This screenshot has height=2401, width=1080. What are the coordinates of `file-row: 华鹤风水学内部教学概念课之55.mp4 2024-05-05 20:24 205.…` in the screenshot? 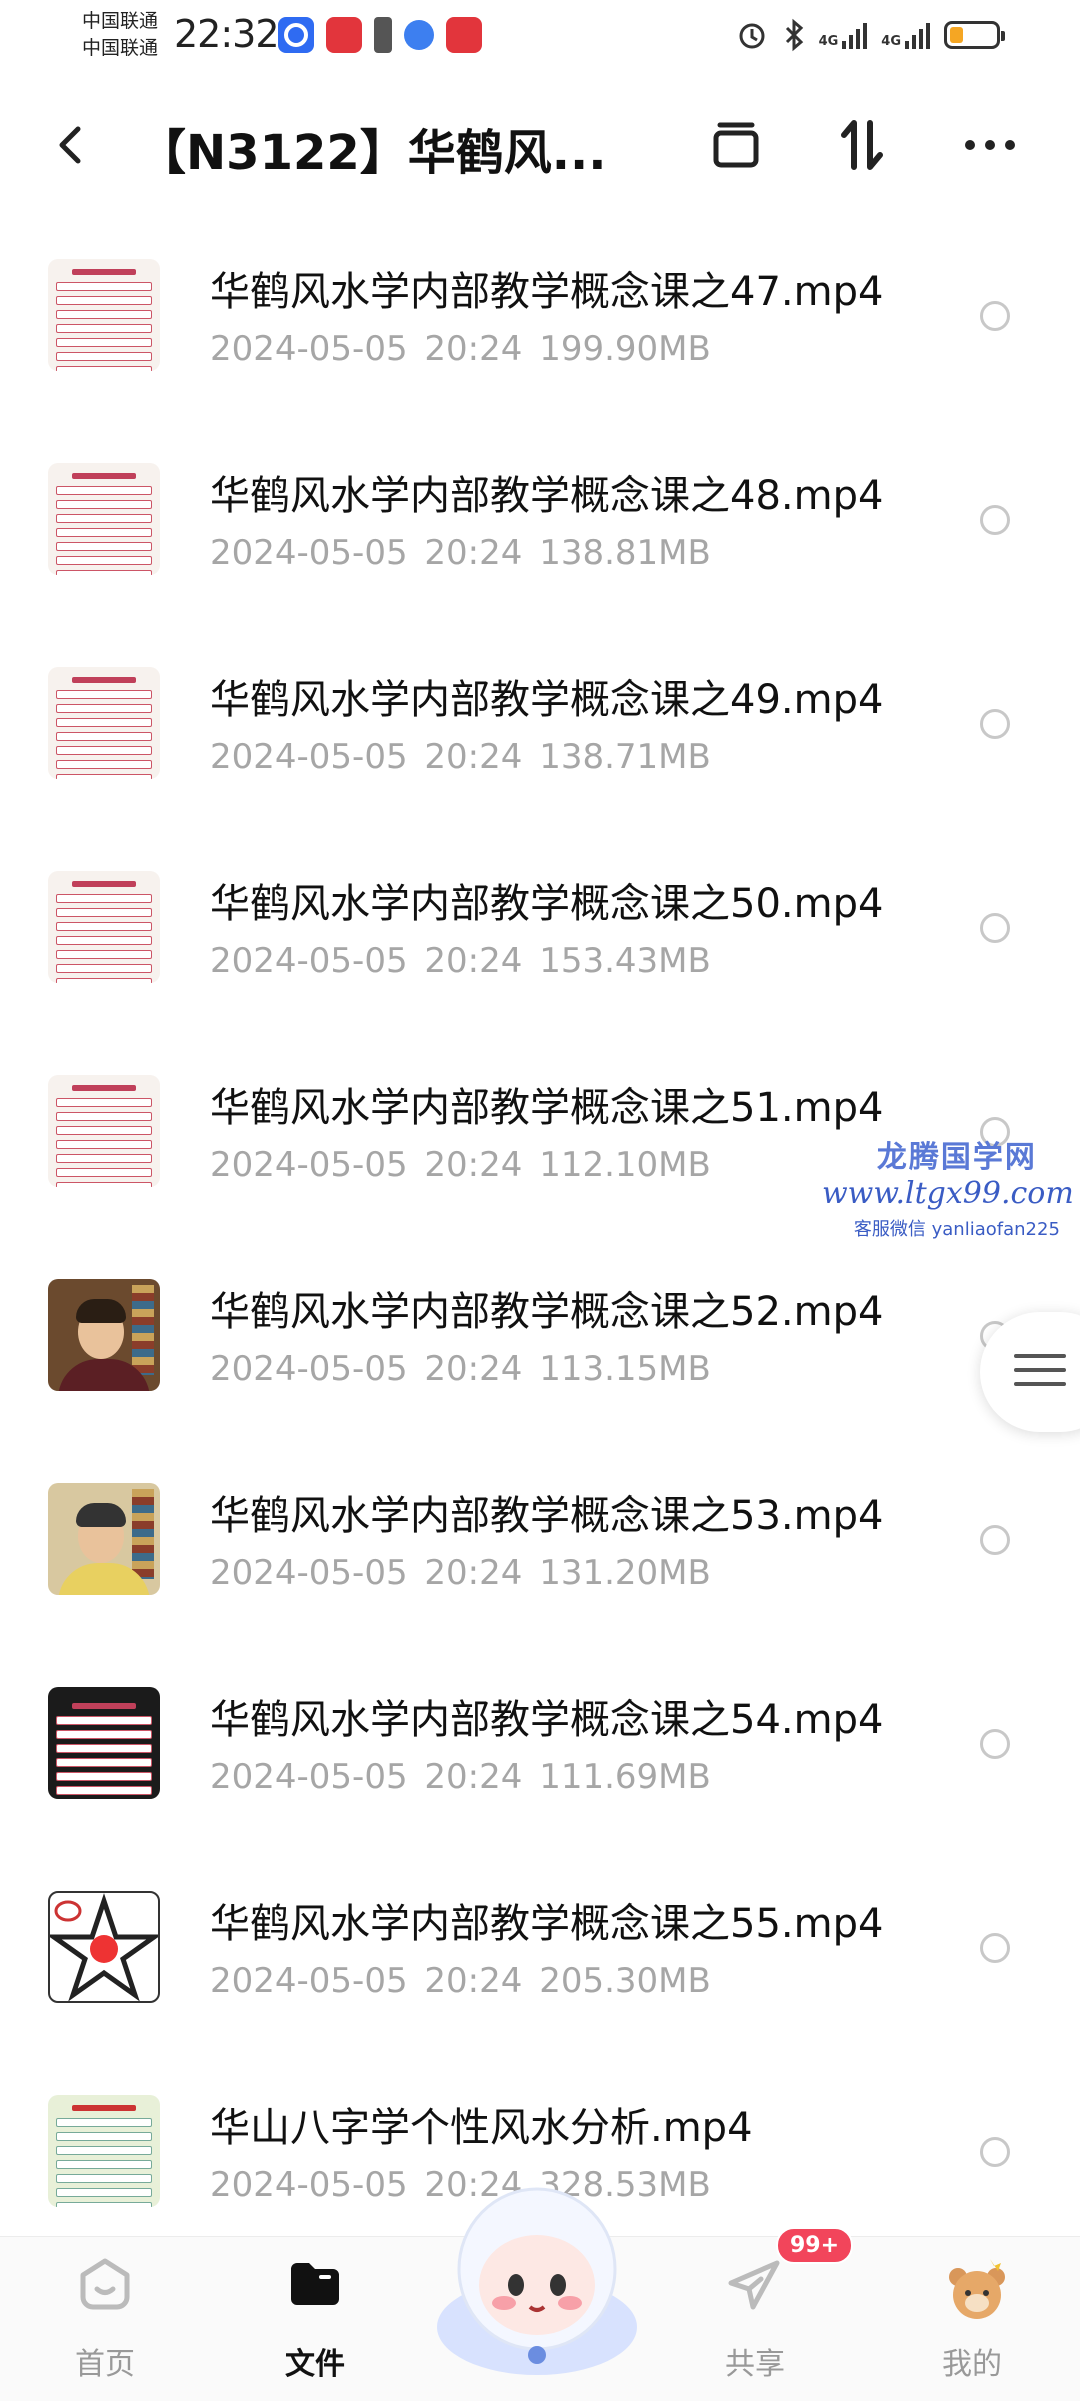 It's located at (540, 1949).